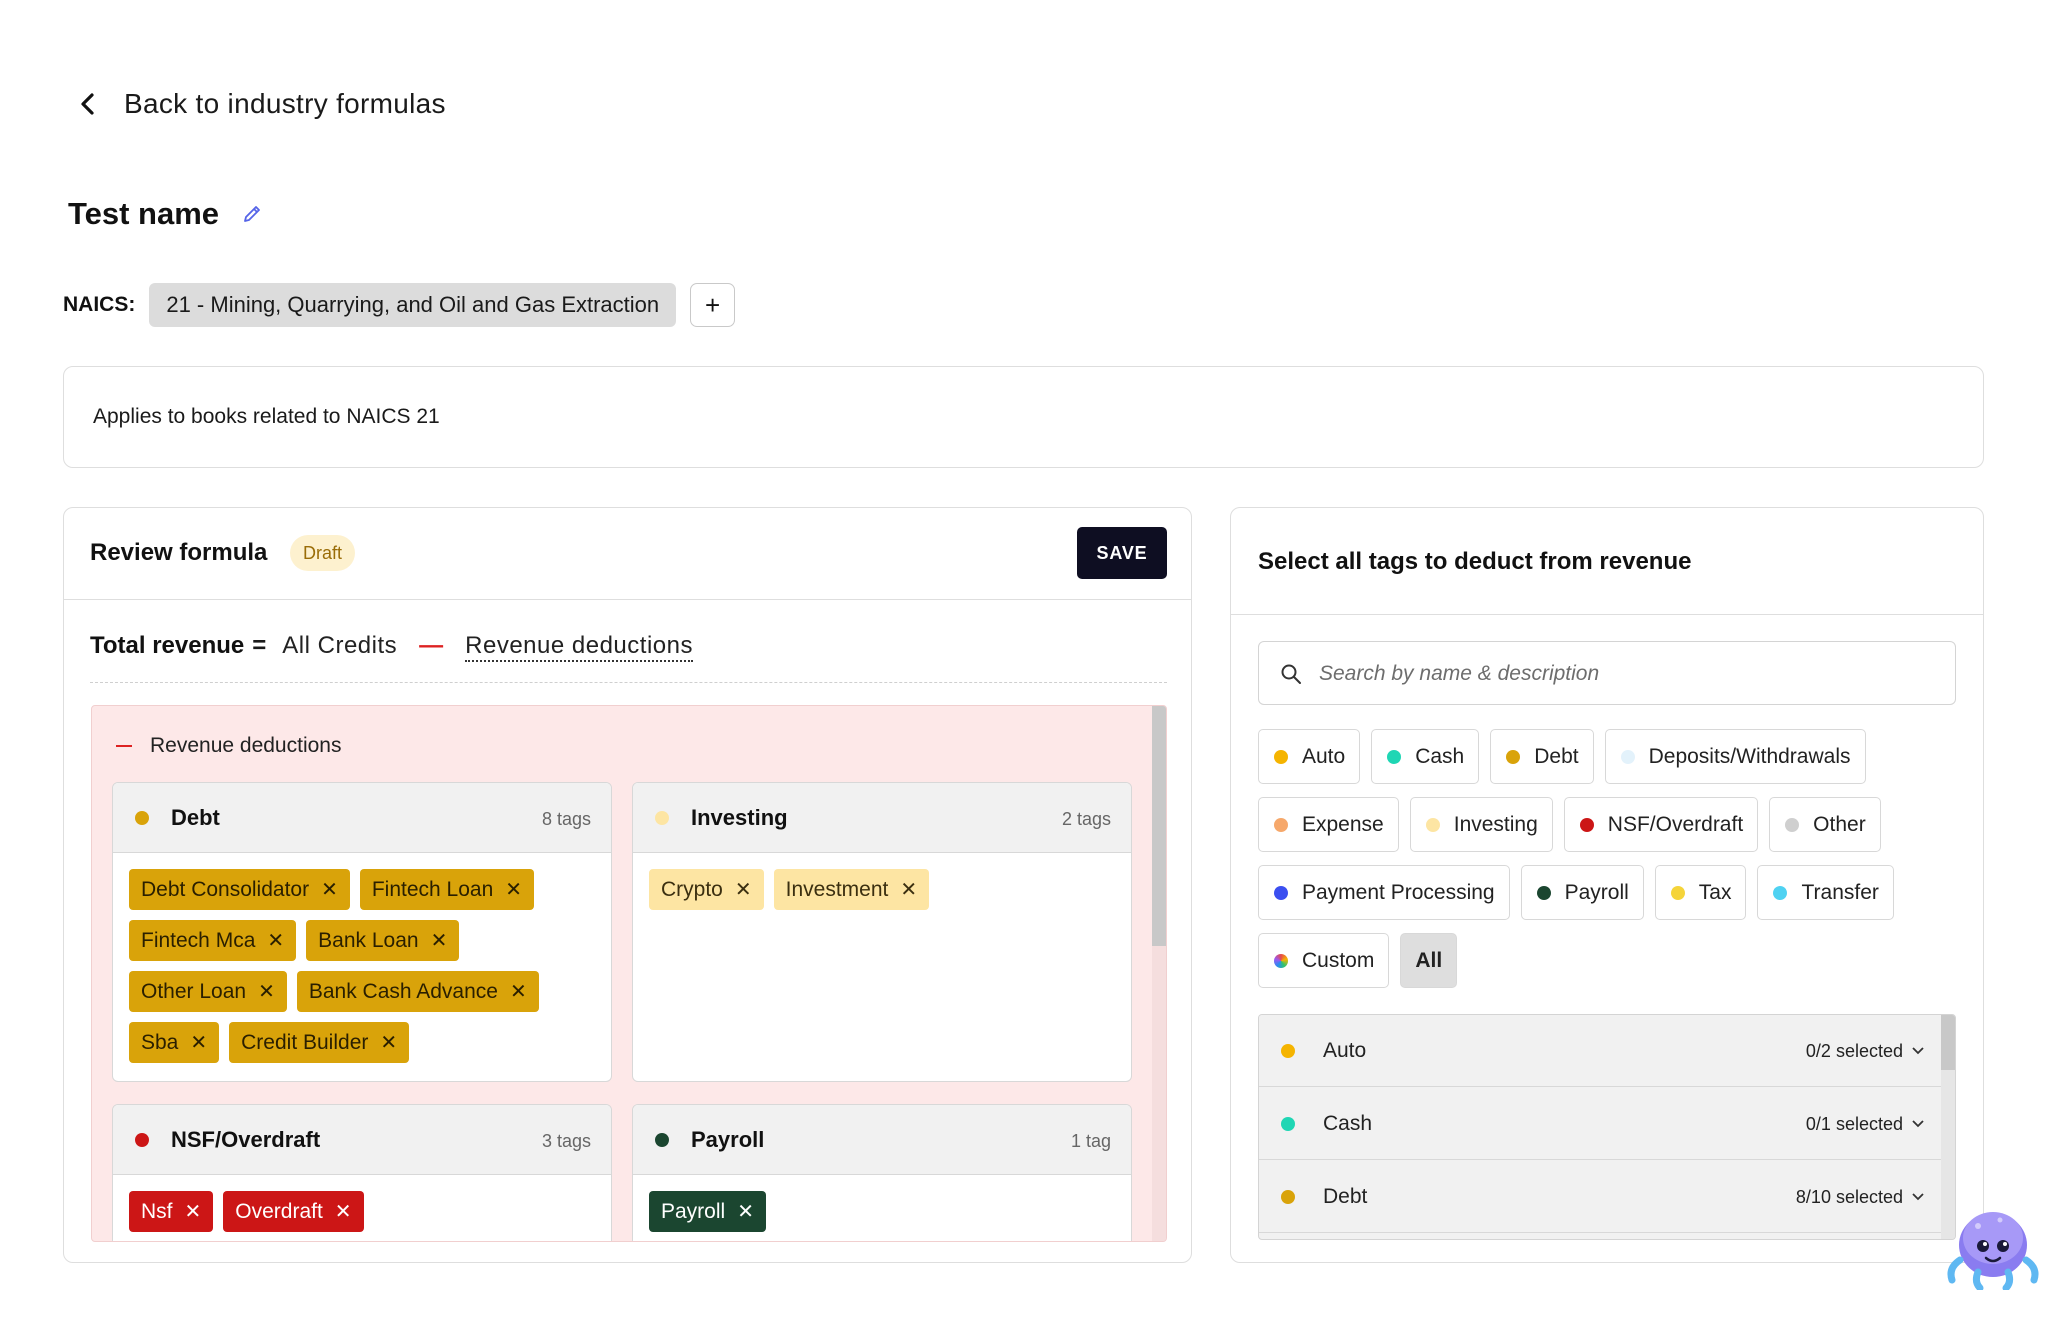 This screenshot has height=1327, width=2048. Describe the element at coordinates (739, 817) in the screenshot. I see `category-name: Investing` at that location.